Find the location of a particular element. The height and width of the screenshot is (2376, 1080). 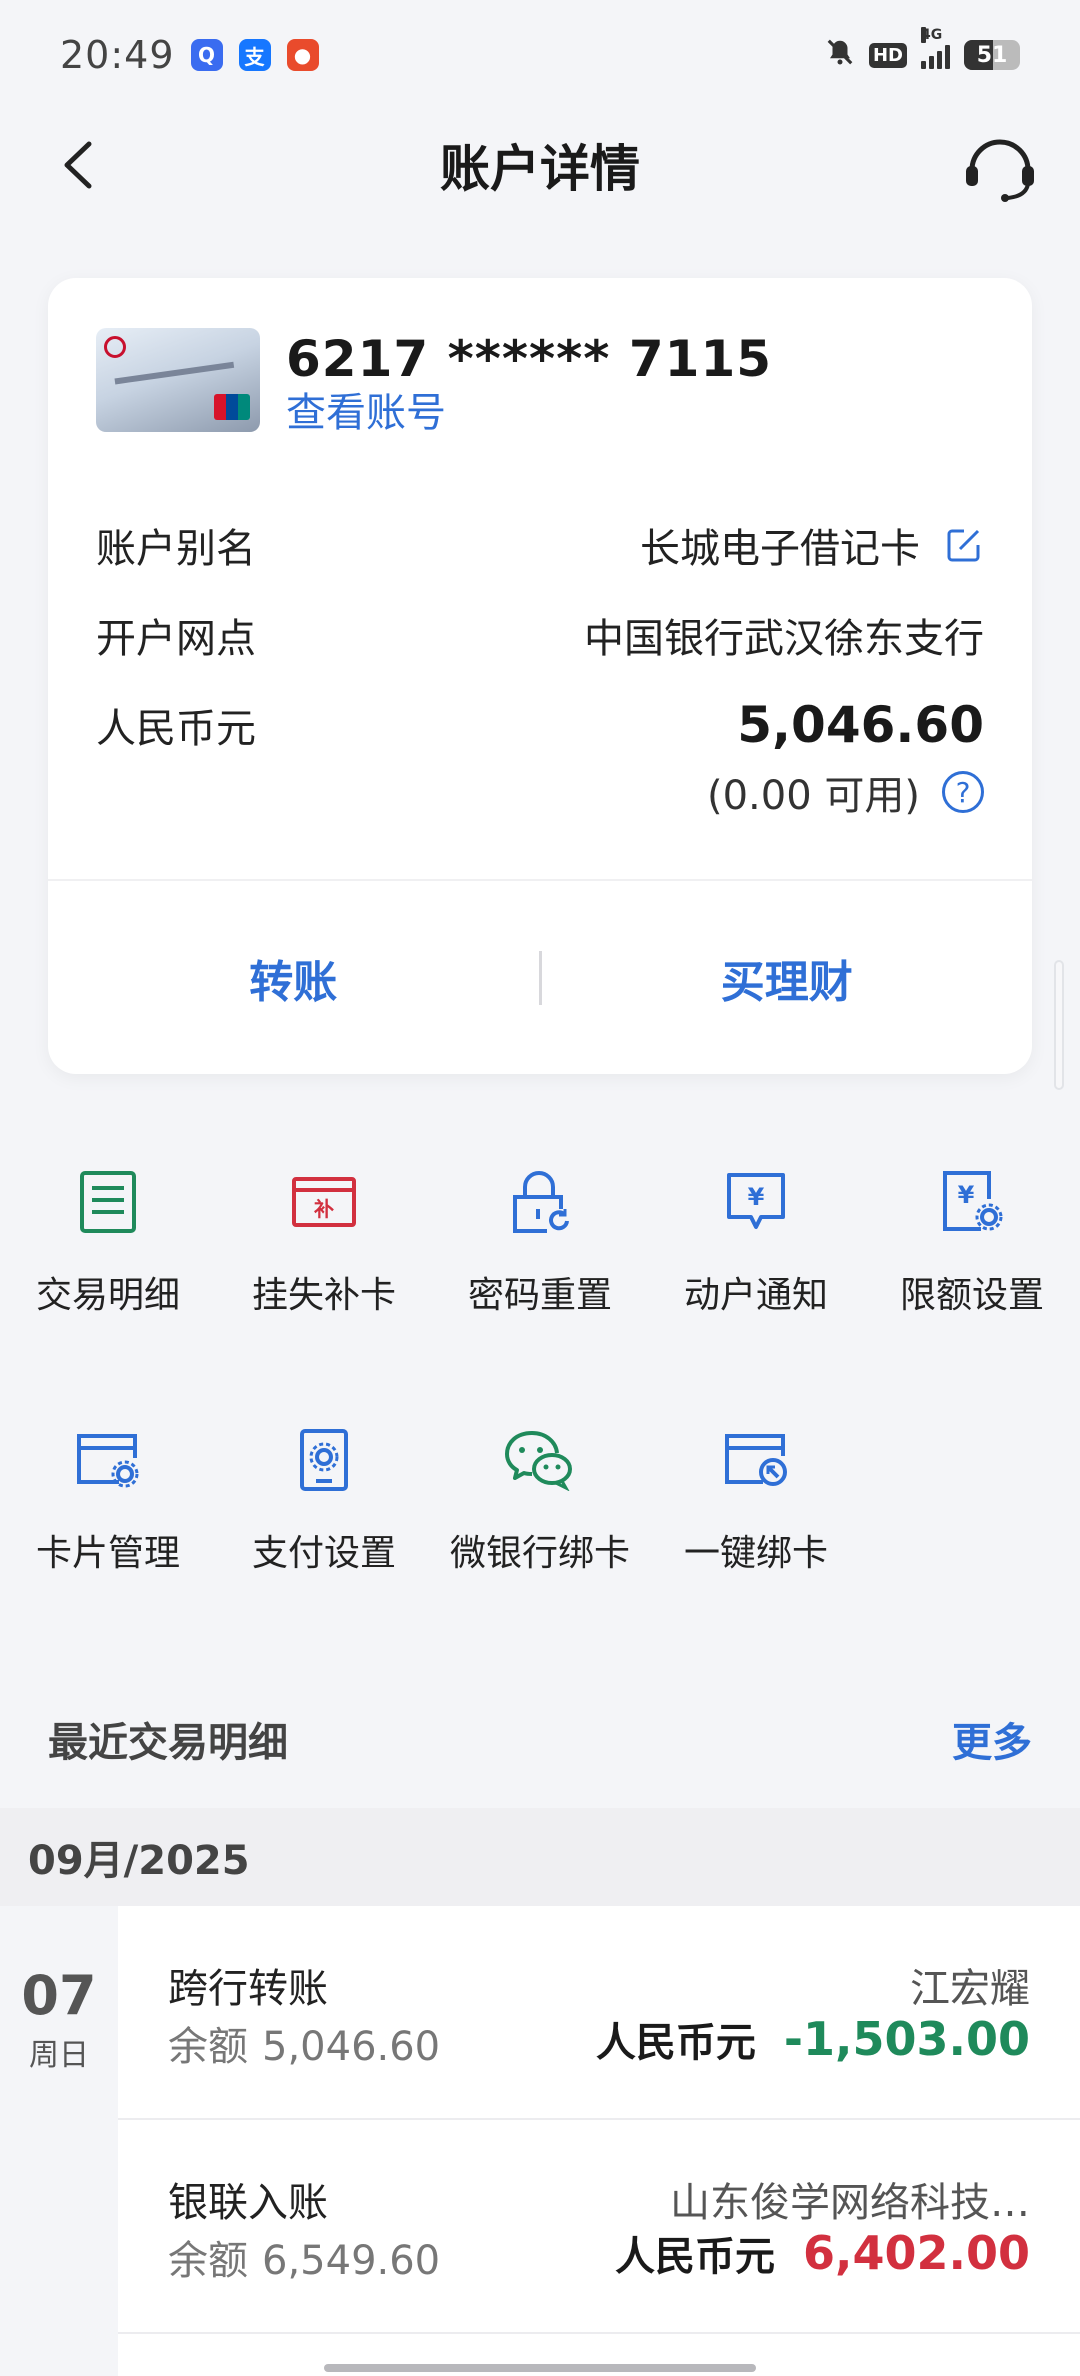

home-indicator is located at coordinates (540, 2368).